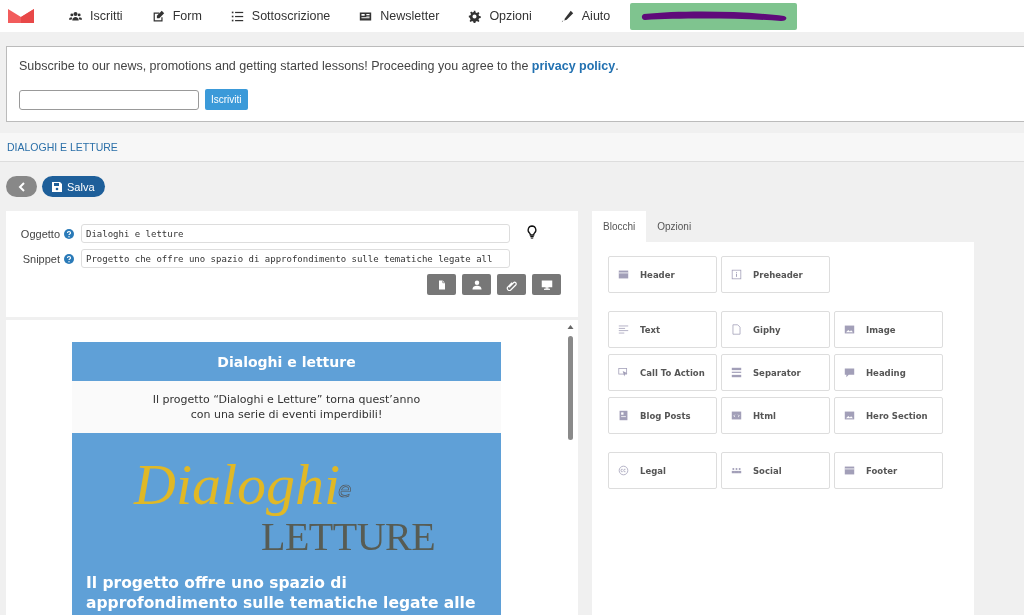  Describe the element at coordinates (662, 415) in the screenshot. I see `block-tile: Blog Posts` at that location.